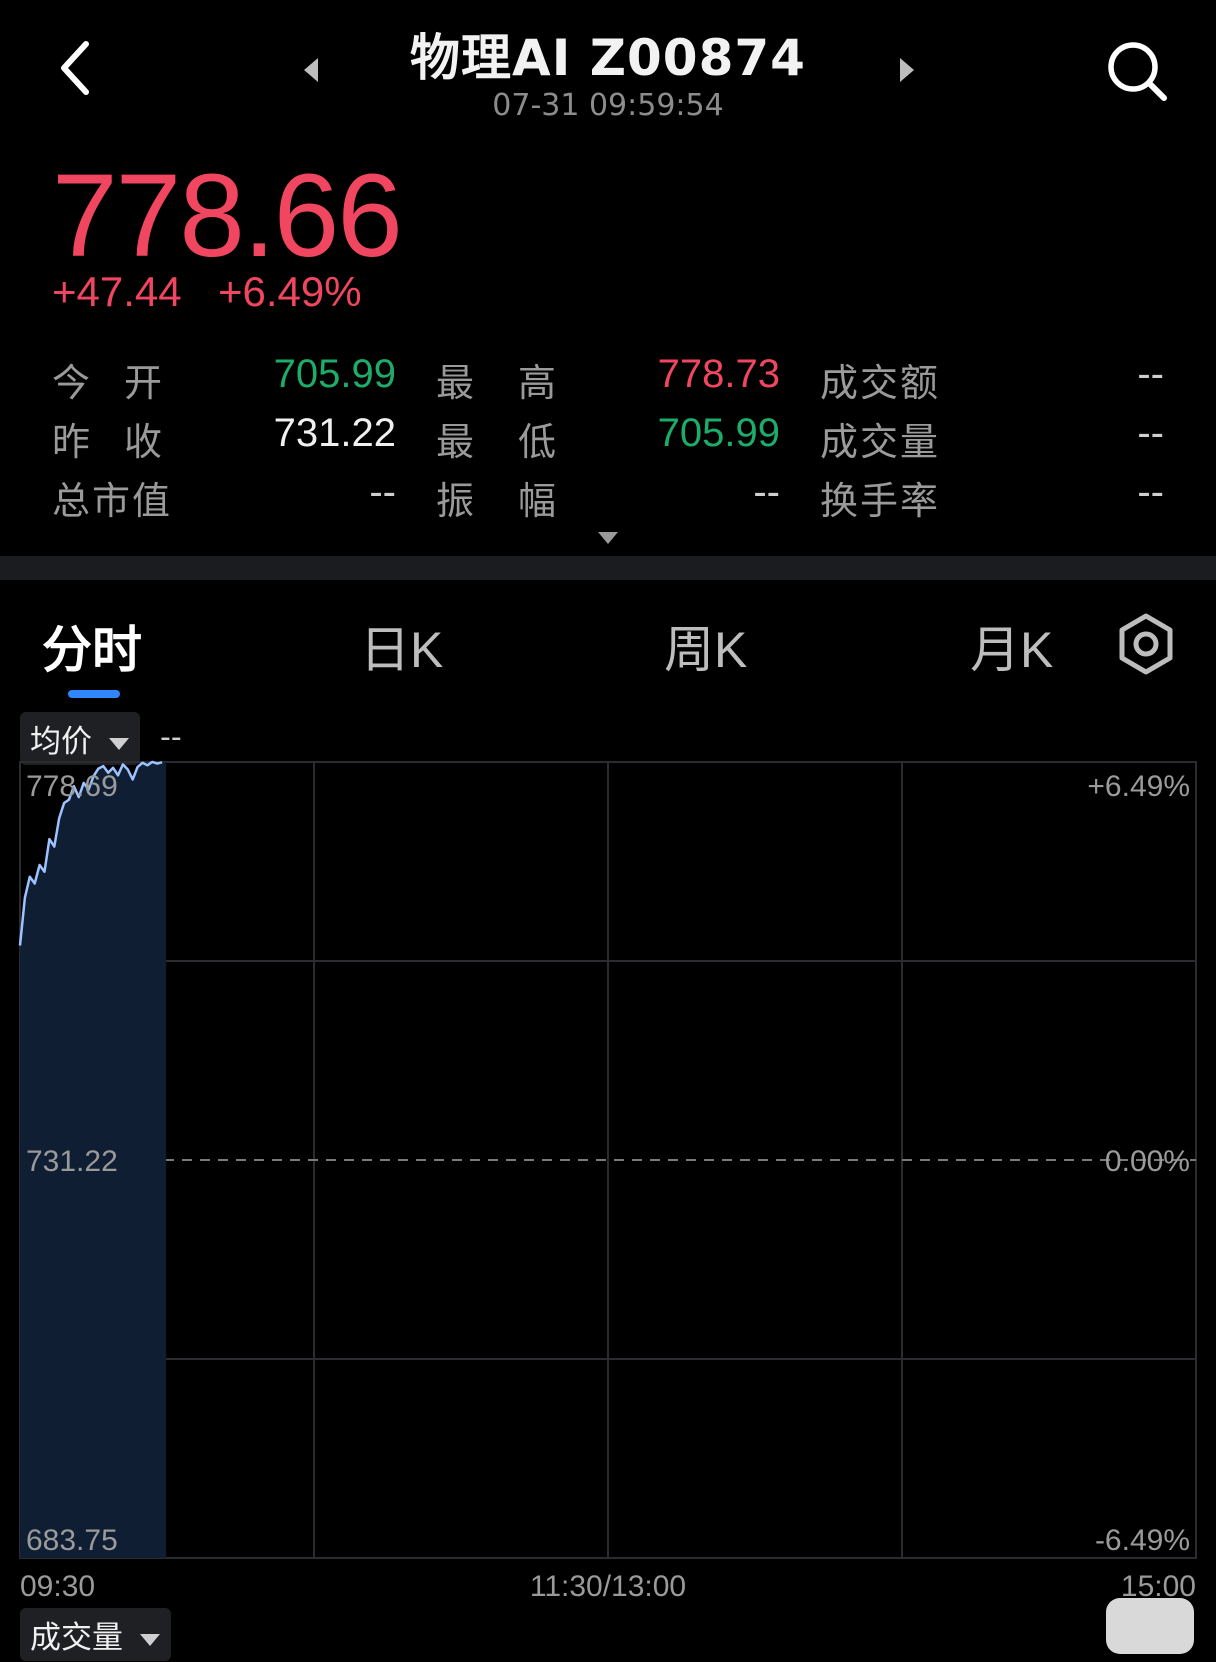  Describe the element at coordinates (1142, 1540) in the screenshot. I see `y-axis-pct-bottom: -6.49%` at that location.